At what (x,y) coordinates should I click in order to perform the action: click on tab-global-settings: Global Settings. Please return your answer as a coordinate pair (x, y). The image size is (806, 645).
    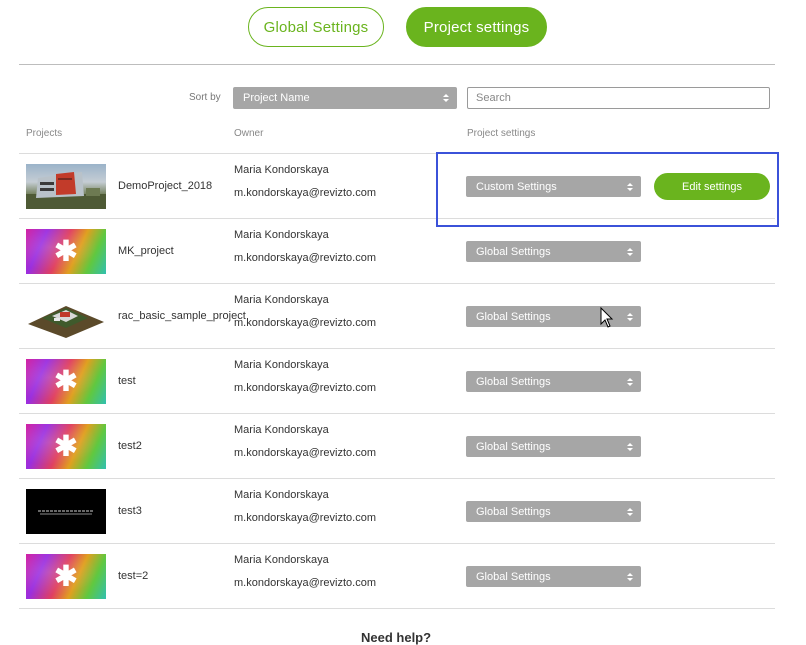
    Looking at the image, I should click on (316, 27).